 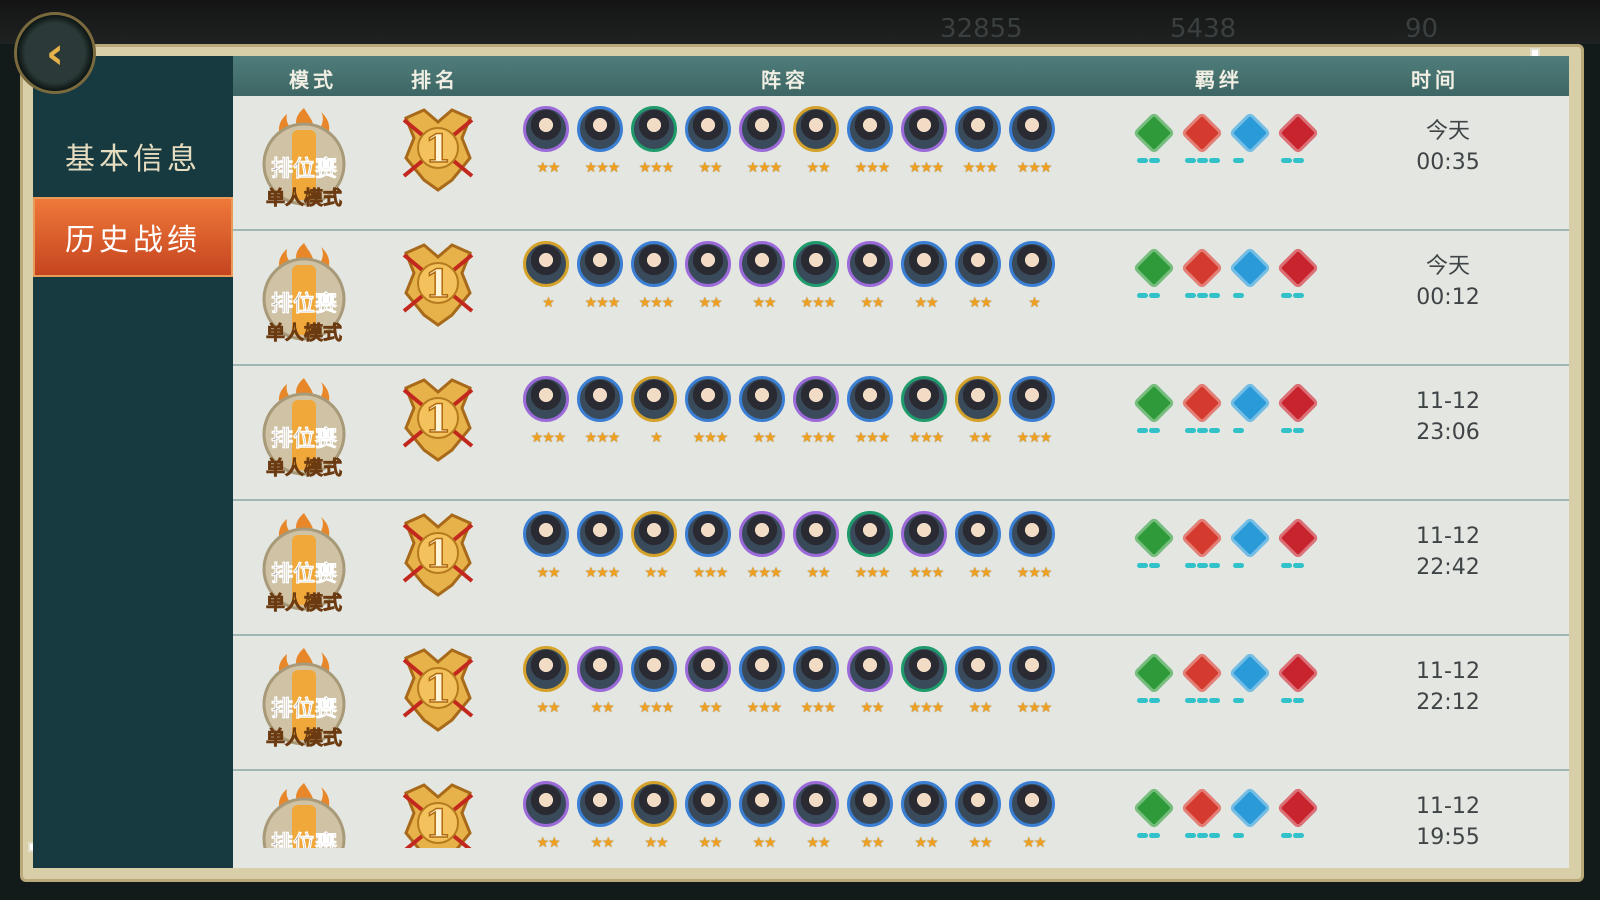 What do you see at coordinates (1447, 266) in the screenshot?
I see `match-date: 今天` at bounding box center [1447, 266].